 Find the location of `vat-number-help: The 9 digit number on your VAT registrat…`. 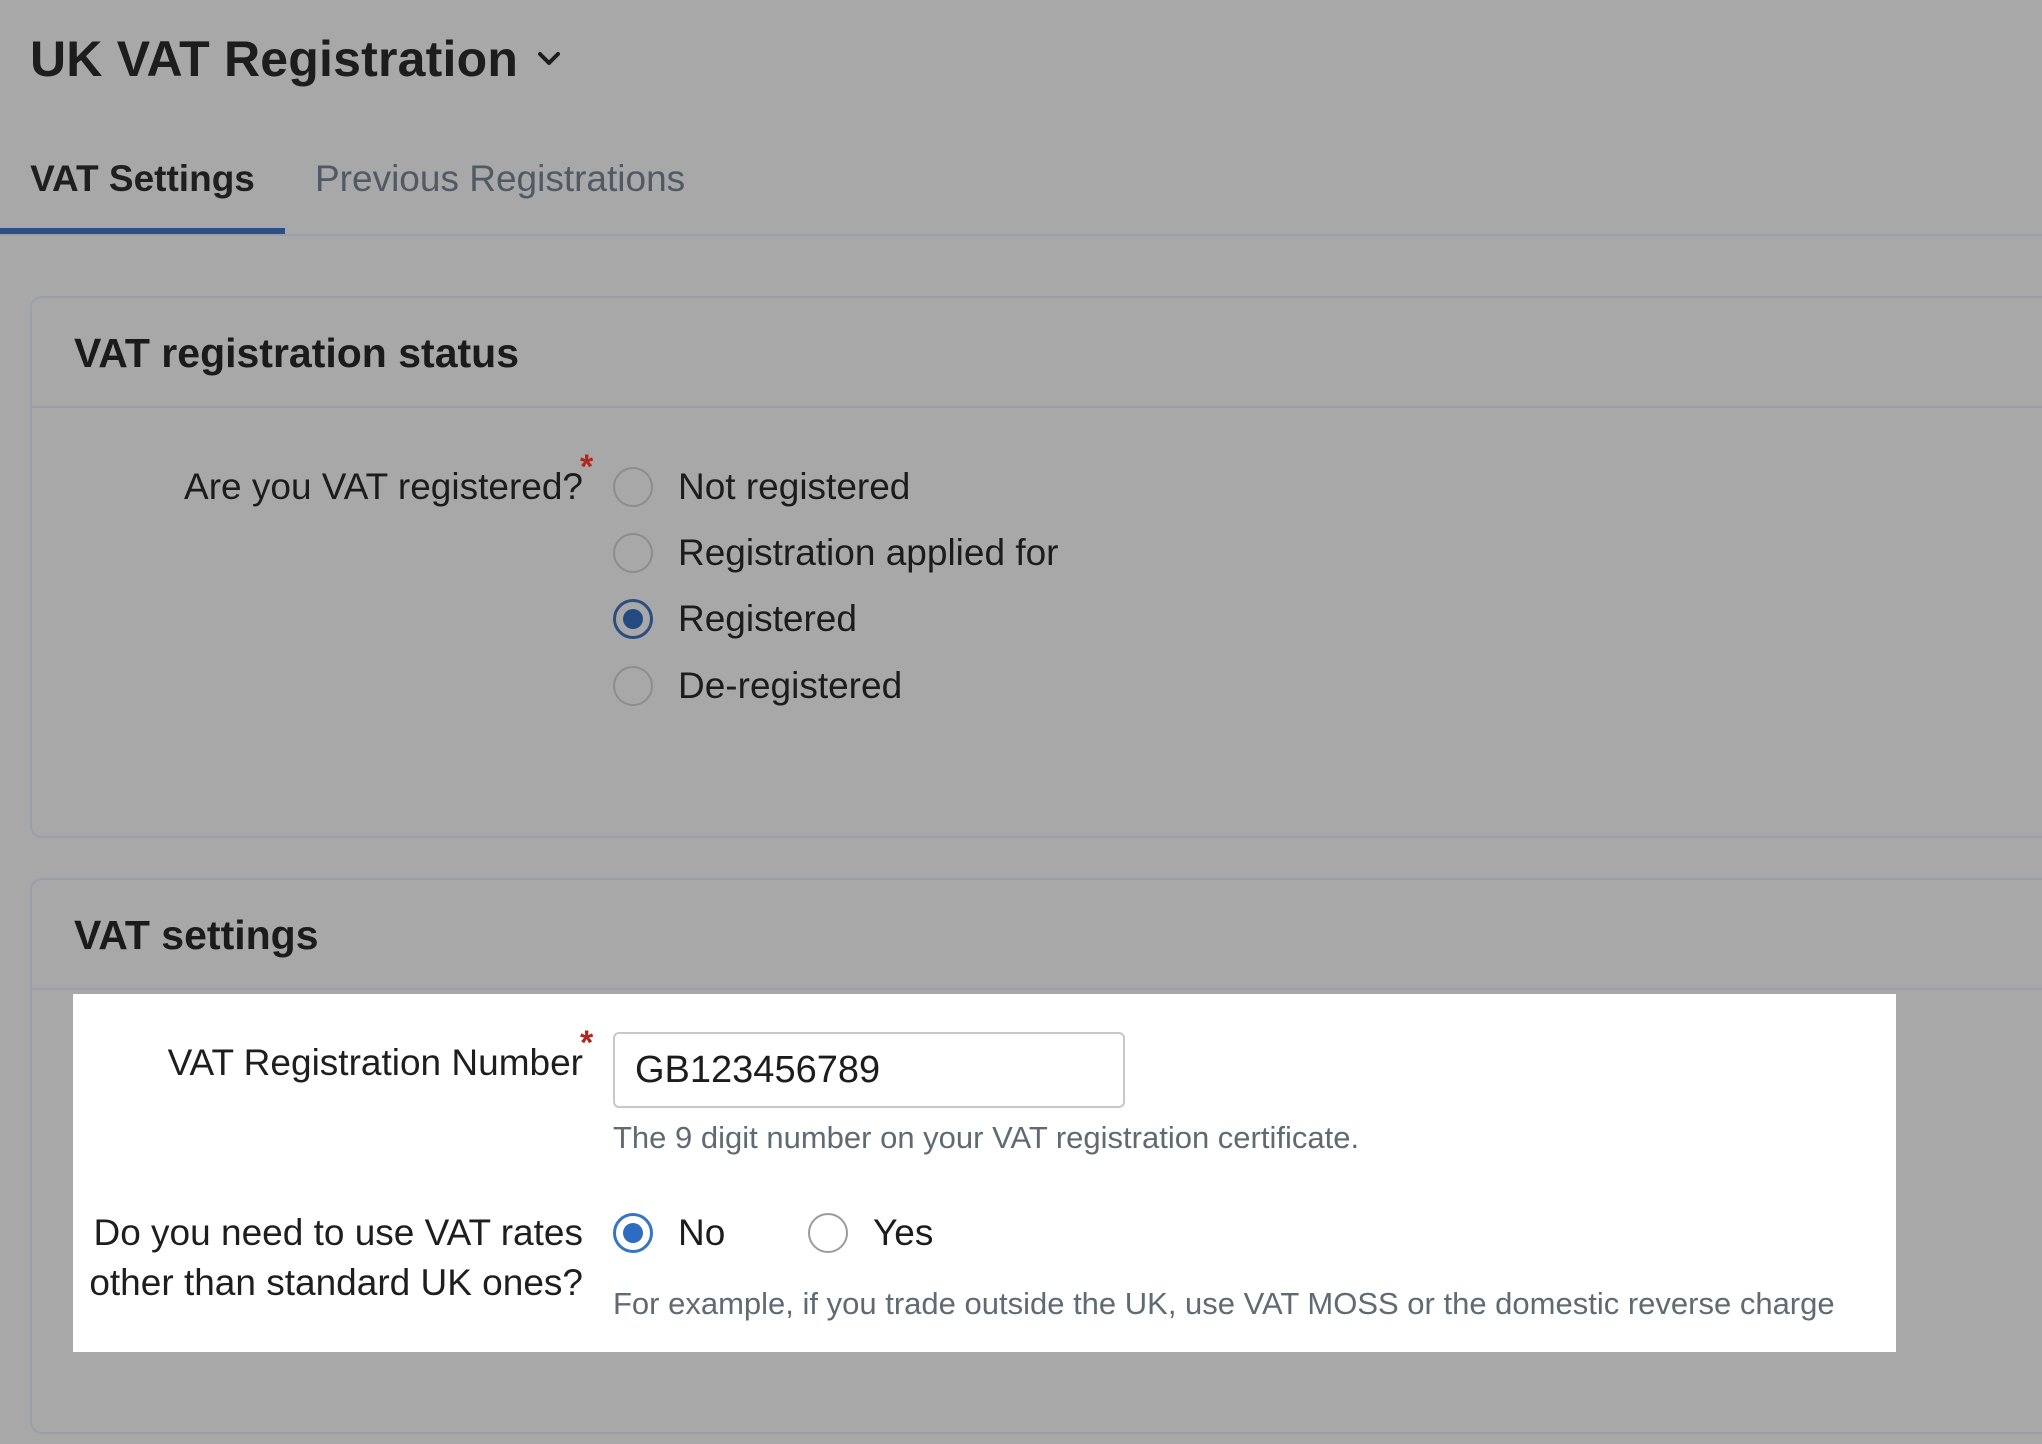

vat-number-help: The 9 digit number on your VAT registrat… is located at coordinates (986, 1137).